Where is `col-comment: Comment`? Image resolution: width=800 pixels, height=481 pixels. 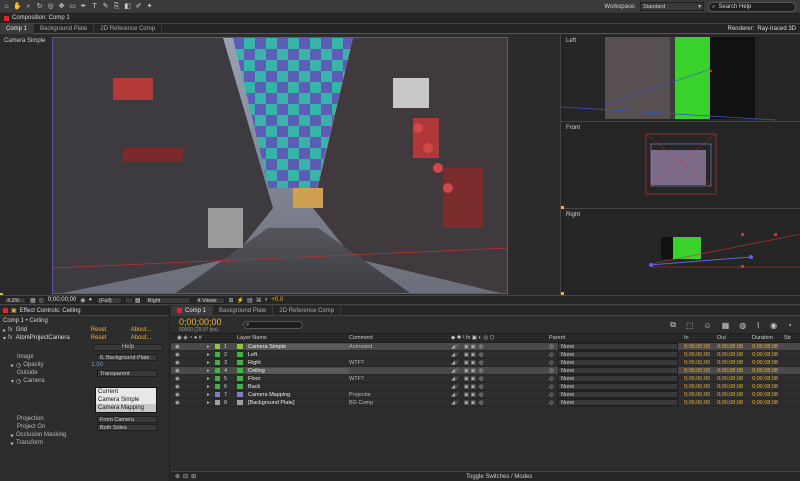
col-comment: Comment is located at coordinates (397, 338).